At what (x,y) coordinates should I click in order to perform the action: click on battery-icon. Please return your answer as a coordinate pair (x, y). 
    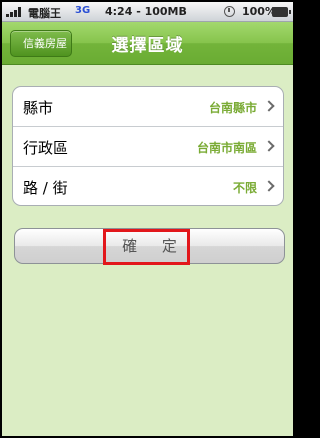
    Looking at the image, I should click on (281, 12).